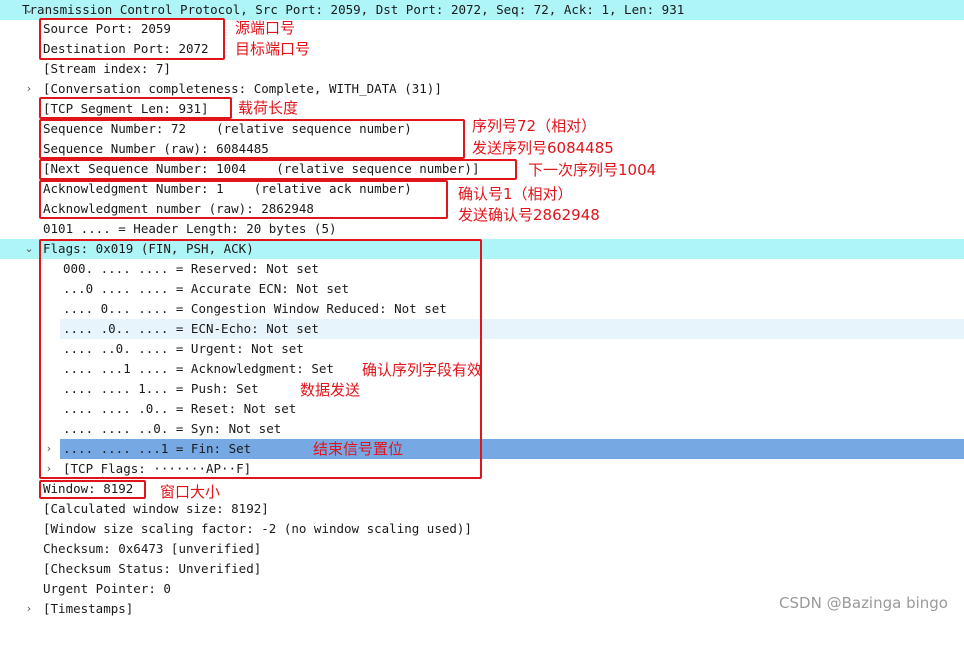  Describe the element at coordinates (191, 328) in the screenshot. I see `flag-ecn-text: .... .0.. .... = ECN-Echo: Not set` at that location.